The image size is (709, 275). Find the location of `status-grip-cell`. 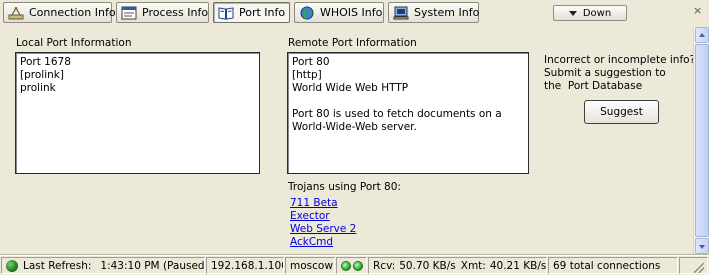

status-grip-cell is located at coordinates (693, 265).